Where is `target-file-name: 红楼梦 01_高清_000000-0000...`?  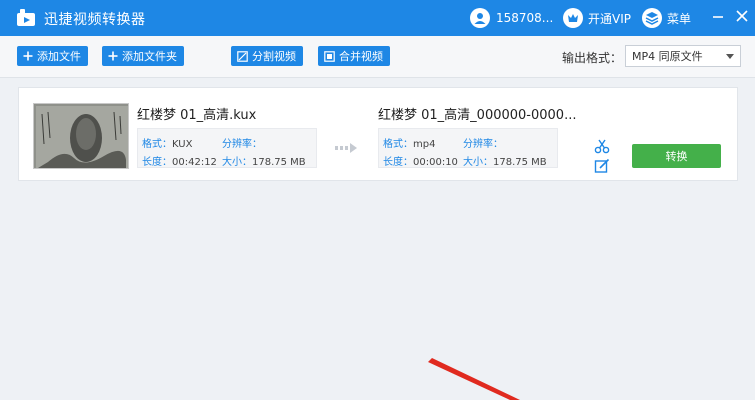 target-file-name: 红楼梦 01_高清_000000-0000... is located at coordinates (477, 115).